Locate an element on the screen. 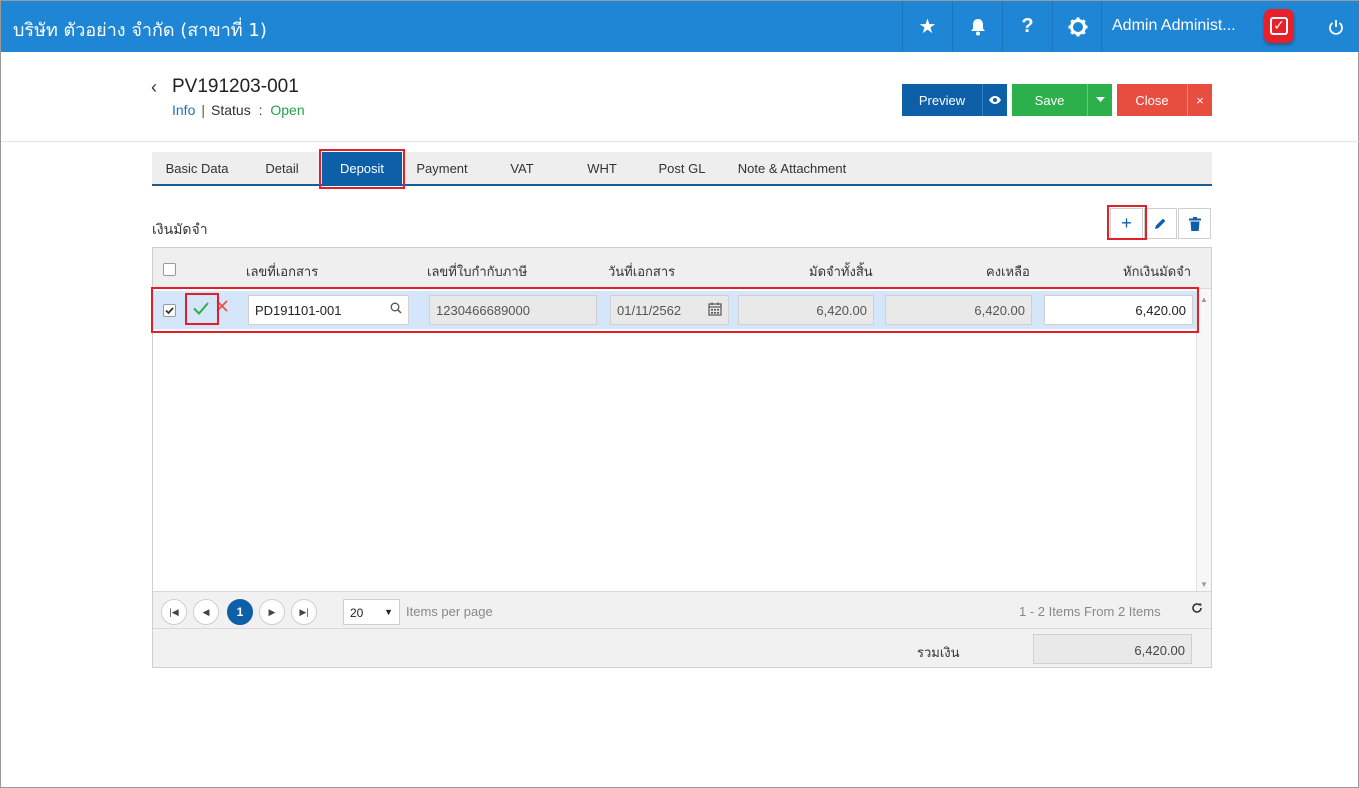 The width and height of the screenshot is (1359, 788). tab-vat: VAT is located at coordinates (522, 169).